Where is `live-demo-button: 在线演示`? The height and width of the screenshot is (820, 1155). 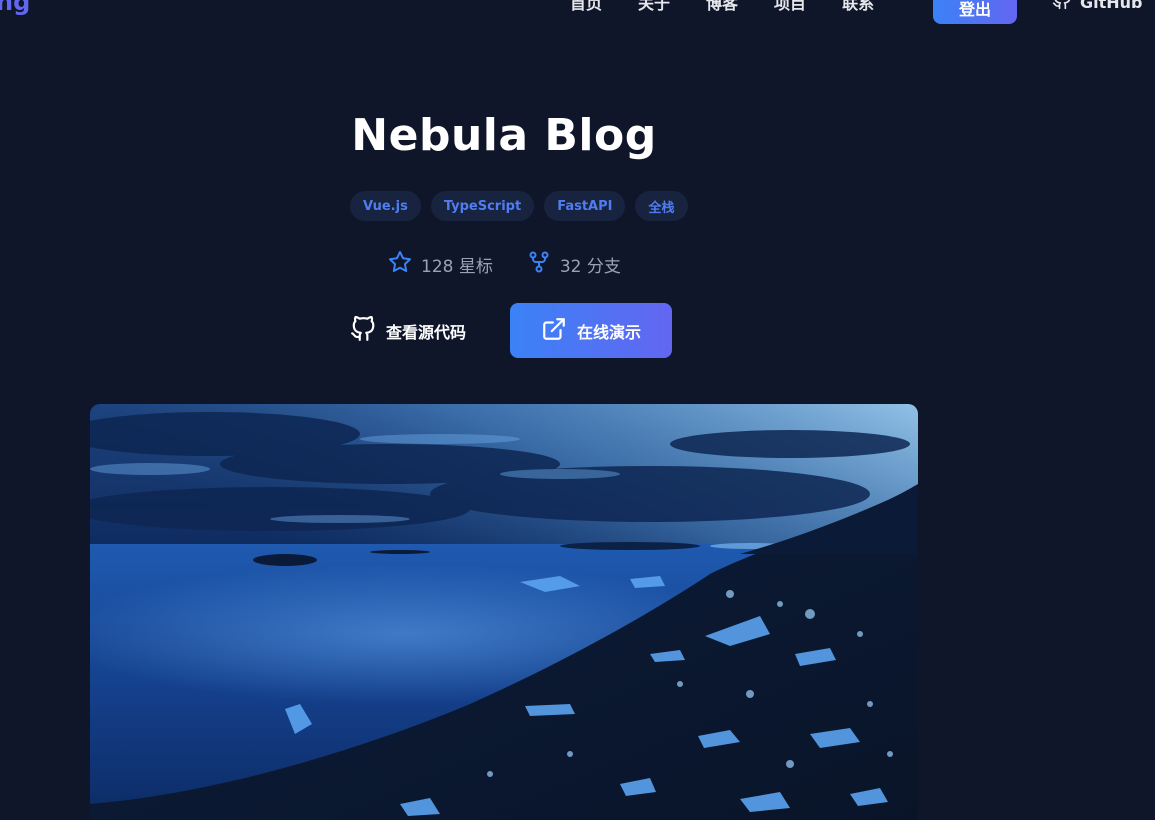
live-demo-button: 在线演示 is located at coordinates (591, 330).